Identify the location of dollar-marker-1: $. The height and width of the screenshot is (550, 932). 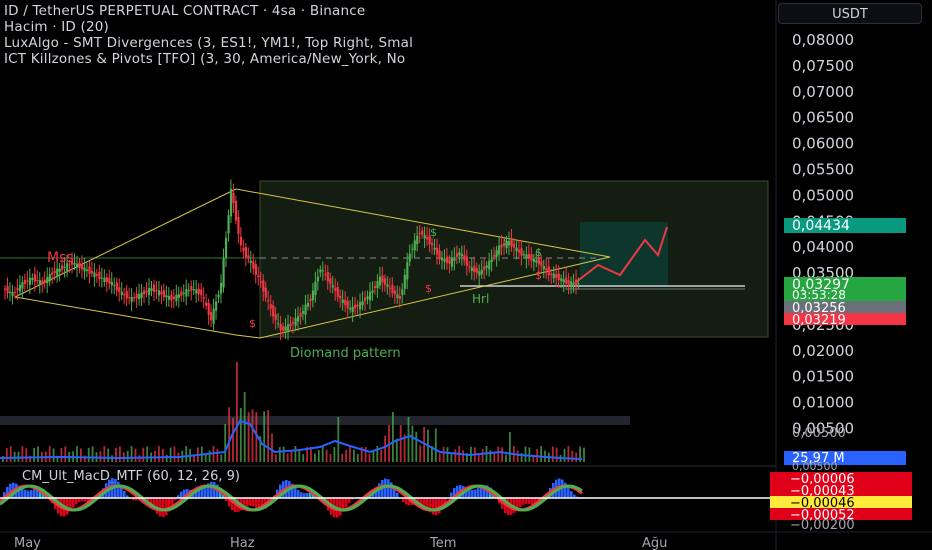
(252, 323).